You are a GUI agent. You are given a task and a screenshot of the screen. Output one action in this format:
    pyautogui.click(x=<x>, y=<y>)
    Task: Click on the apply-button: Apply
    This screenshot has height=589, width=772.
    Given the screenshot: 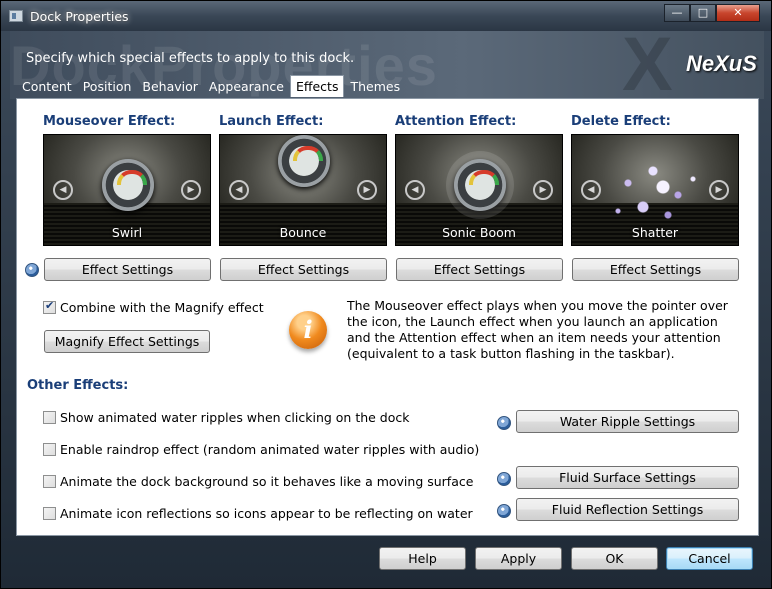 What is the action you would take?
    pyautogui.click(x=518, y=558)
    